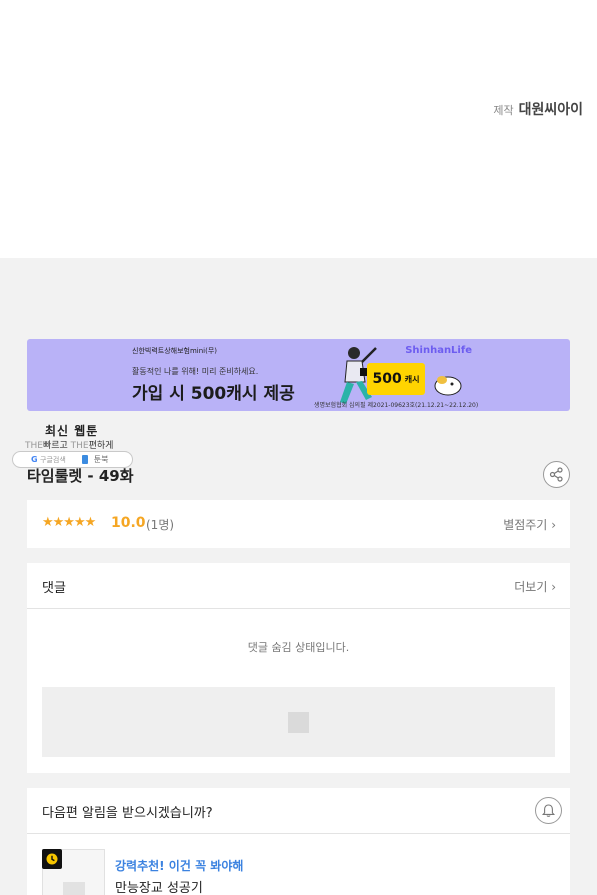 The image size is (597, 895). I want to click on promo-badge: 최신 웹툰 THE빠르고 THE편하게 G 구글검색 툰북, so click(73, 445).